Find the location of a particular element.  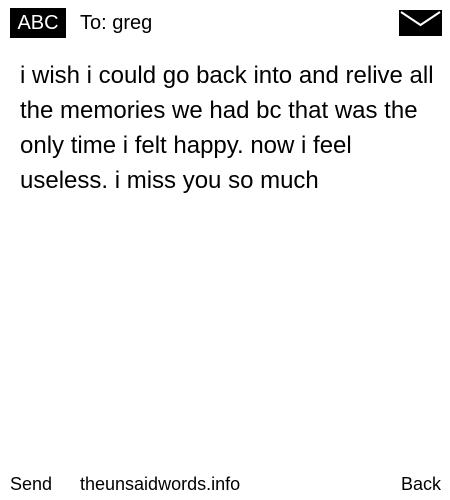

message-footer: Send theunsaidwords.info Back is located at coordinates (225, 484).